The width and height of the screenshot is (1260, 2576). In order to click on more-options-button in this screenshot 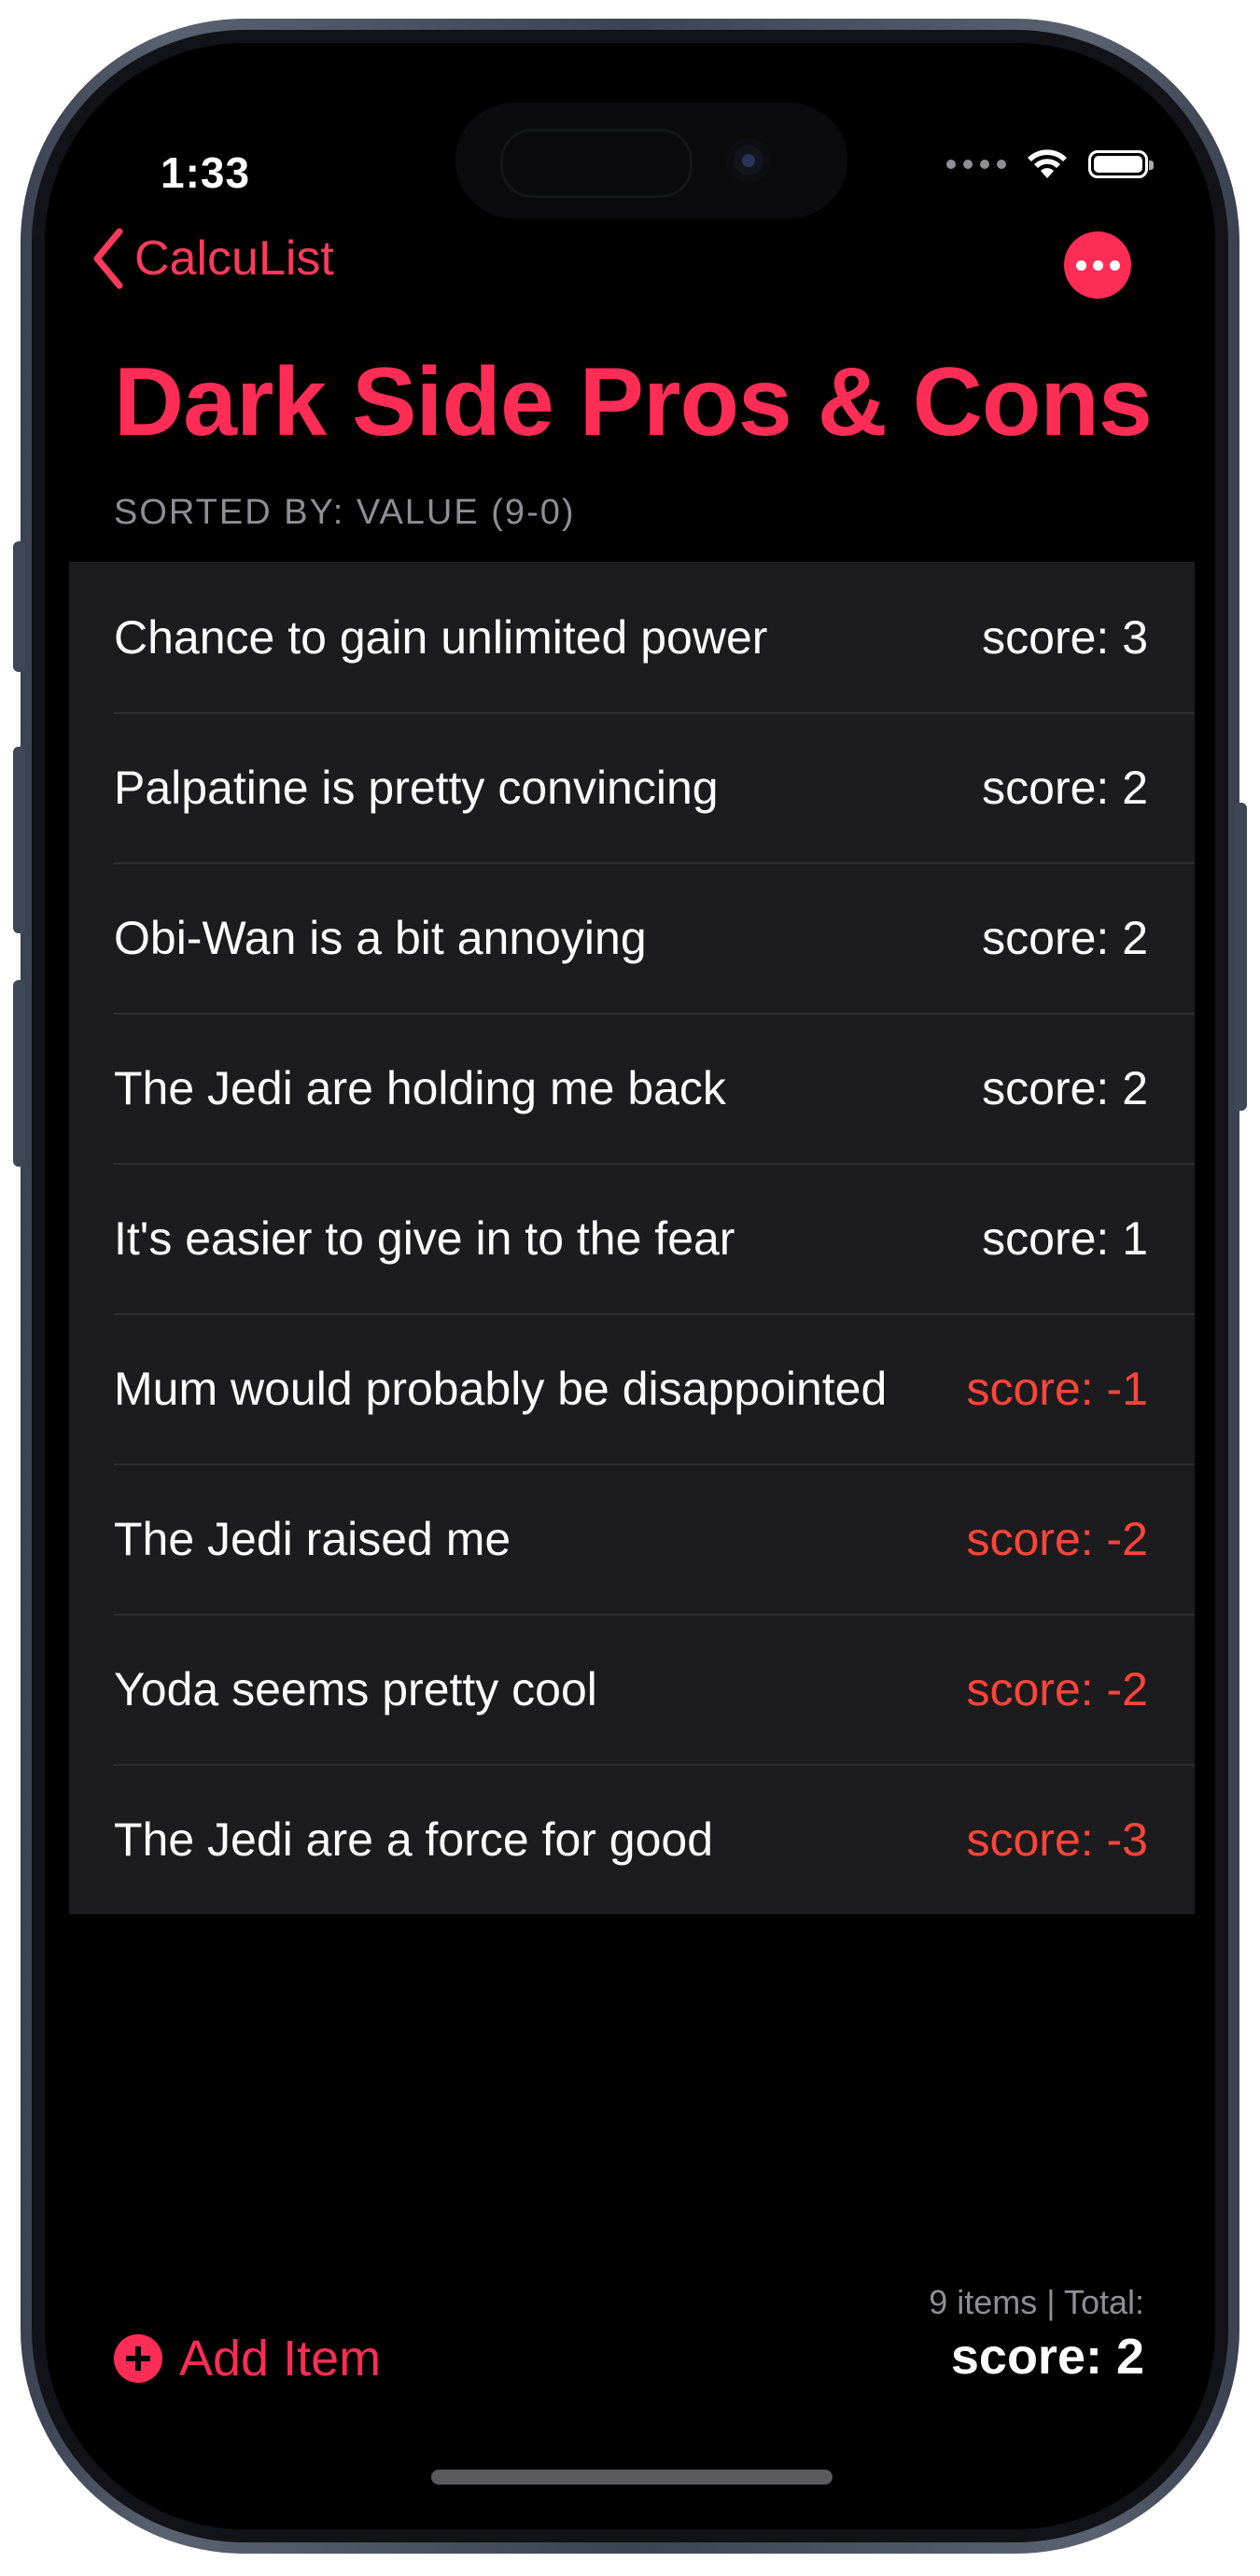, I will do `click(1097, 265)`.